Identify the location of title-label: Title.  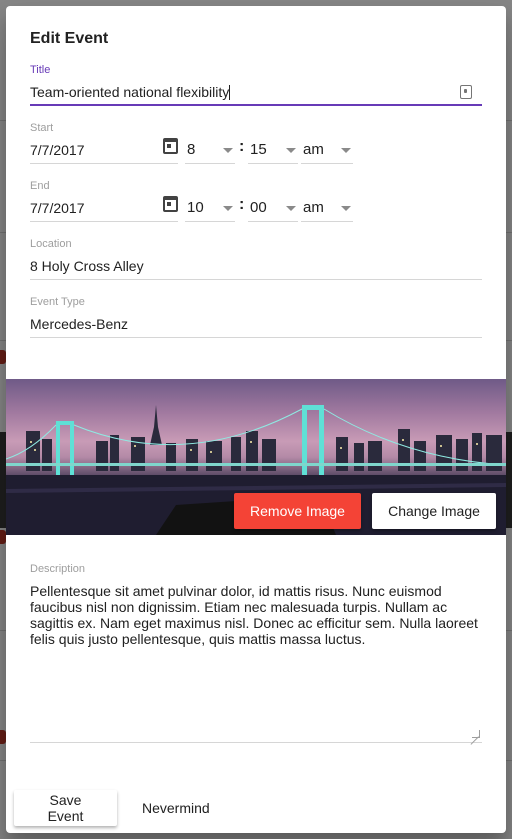
(40, 70).